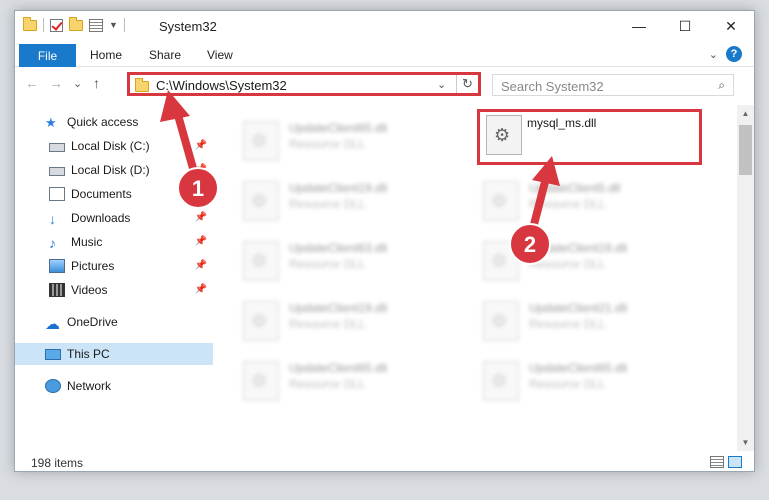 The image size is (769, 500). I want to click on download-icon: ↓, so click(52, 219).